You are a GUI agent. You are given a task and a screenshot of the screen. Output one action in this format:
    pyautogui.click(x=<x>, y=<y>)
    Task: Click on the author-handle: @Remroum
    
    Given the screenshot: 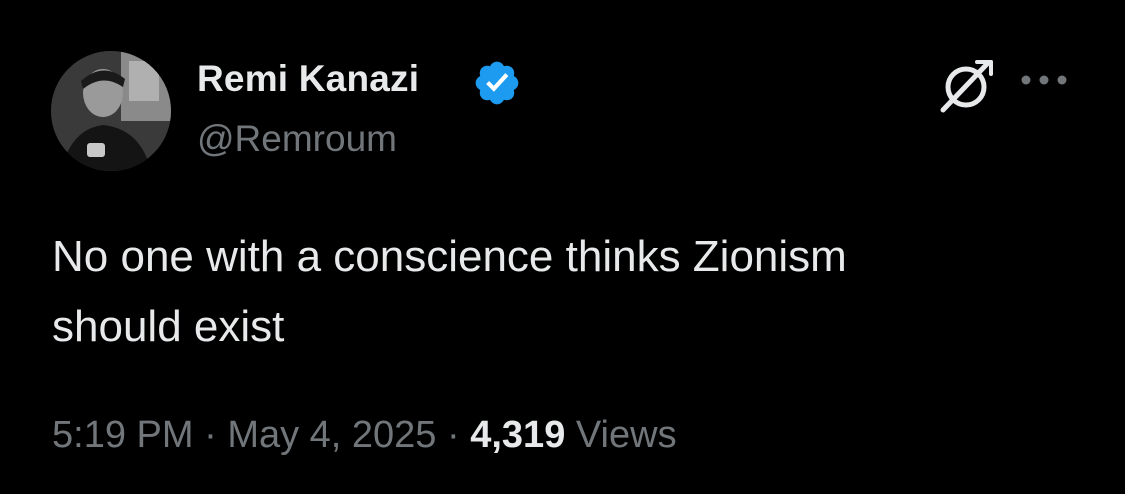 What is the action you would take?
    pyautogui.click(x=297, y=139)
    